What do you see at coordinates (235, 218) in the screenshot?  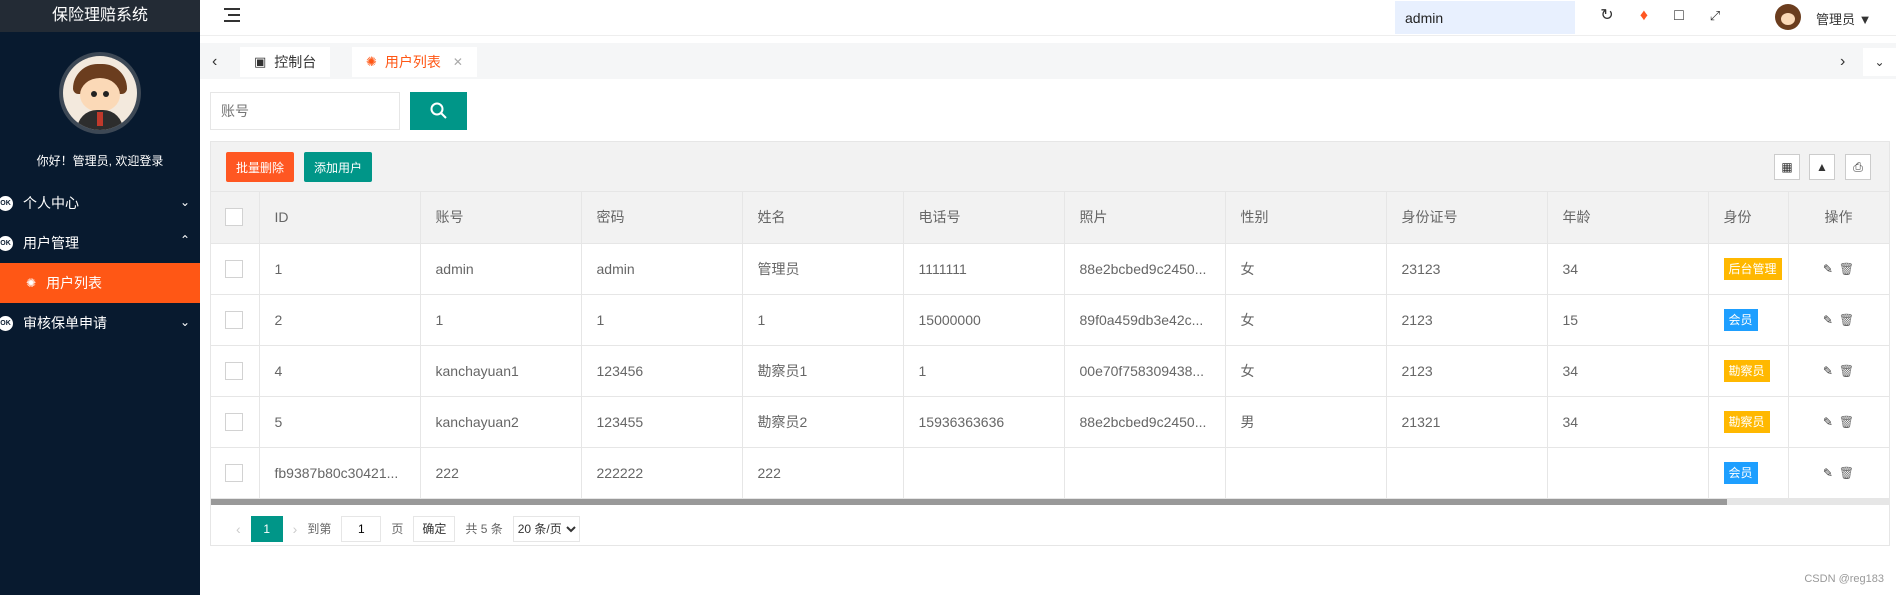 I see `select-all-checkbox` at bounding box center [235, 218].